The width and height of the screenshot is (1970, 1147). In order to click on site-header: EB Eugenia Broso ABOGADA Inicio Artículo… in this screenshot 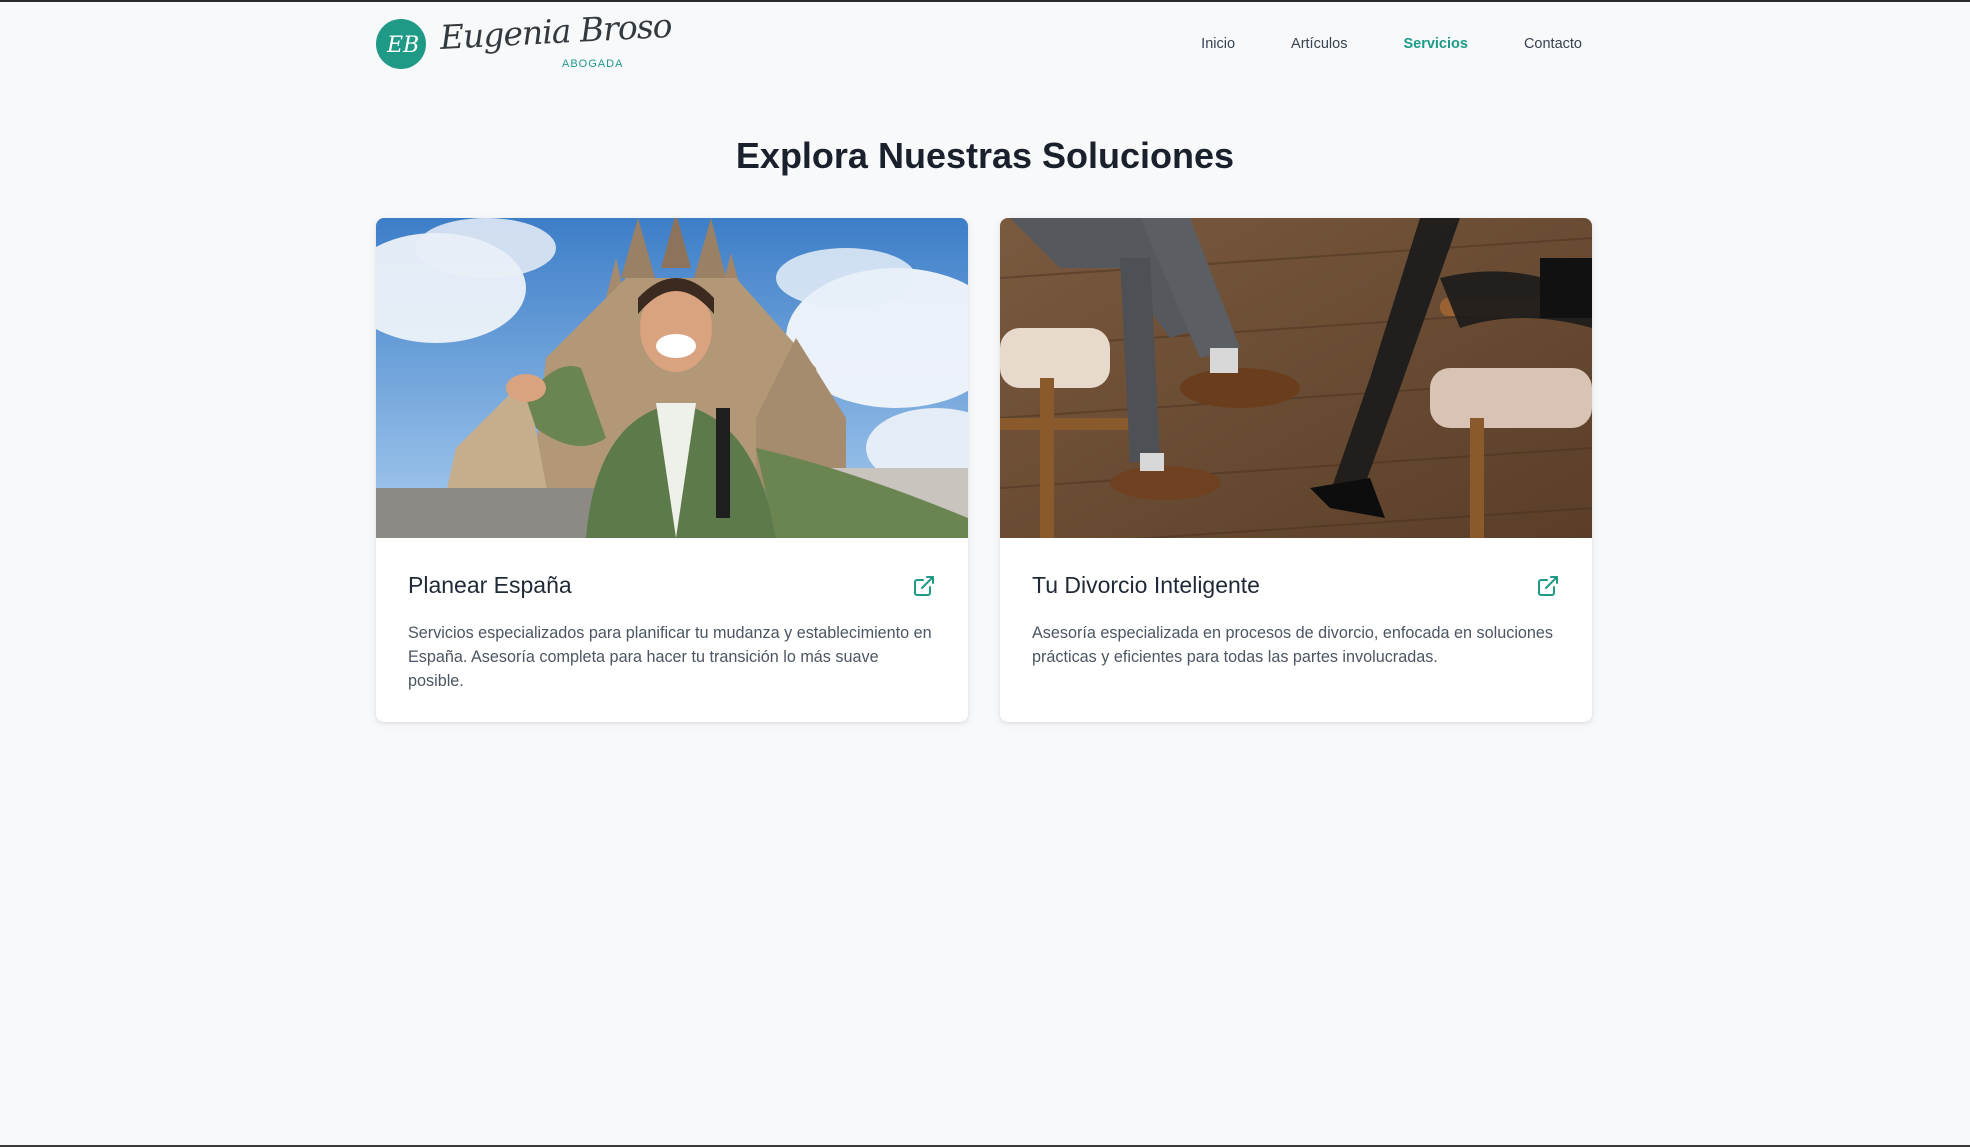, I will do `click(985, 40)`.